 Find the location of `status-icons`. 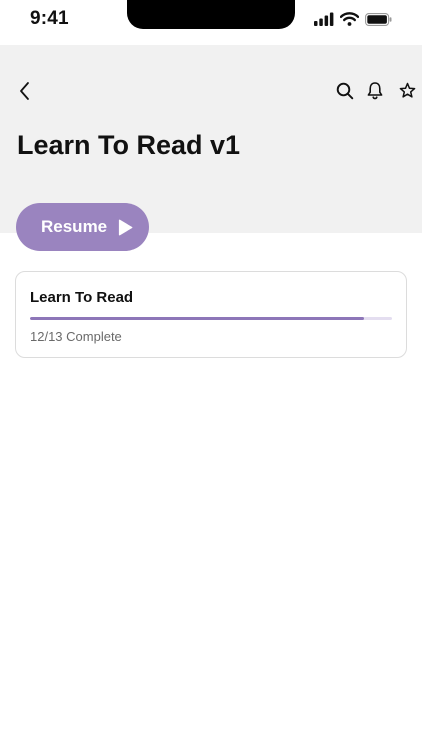

status-icons is located at coordinates (353, 21).